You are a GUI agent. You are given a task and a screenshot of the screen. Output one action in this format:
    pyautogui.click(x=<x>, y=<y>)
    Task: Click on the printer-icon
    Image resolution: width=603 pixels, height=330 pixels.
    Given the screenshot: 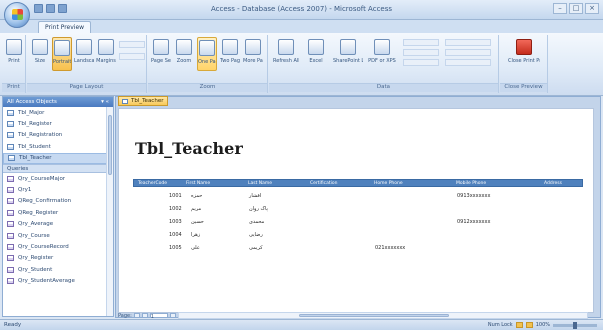 What is the action you would take?
    pyautogui.click(x=14, y=47)
    